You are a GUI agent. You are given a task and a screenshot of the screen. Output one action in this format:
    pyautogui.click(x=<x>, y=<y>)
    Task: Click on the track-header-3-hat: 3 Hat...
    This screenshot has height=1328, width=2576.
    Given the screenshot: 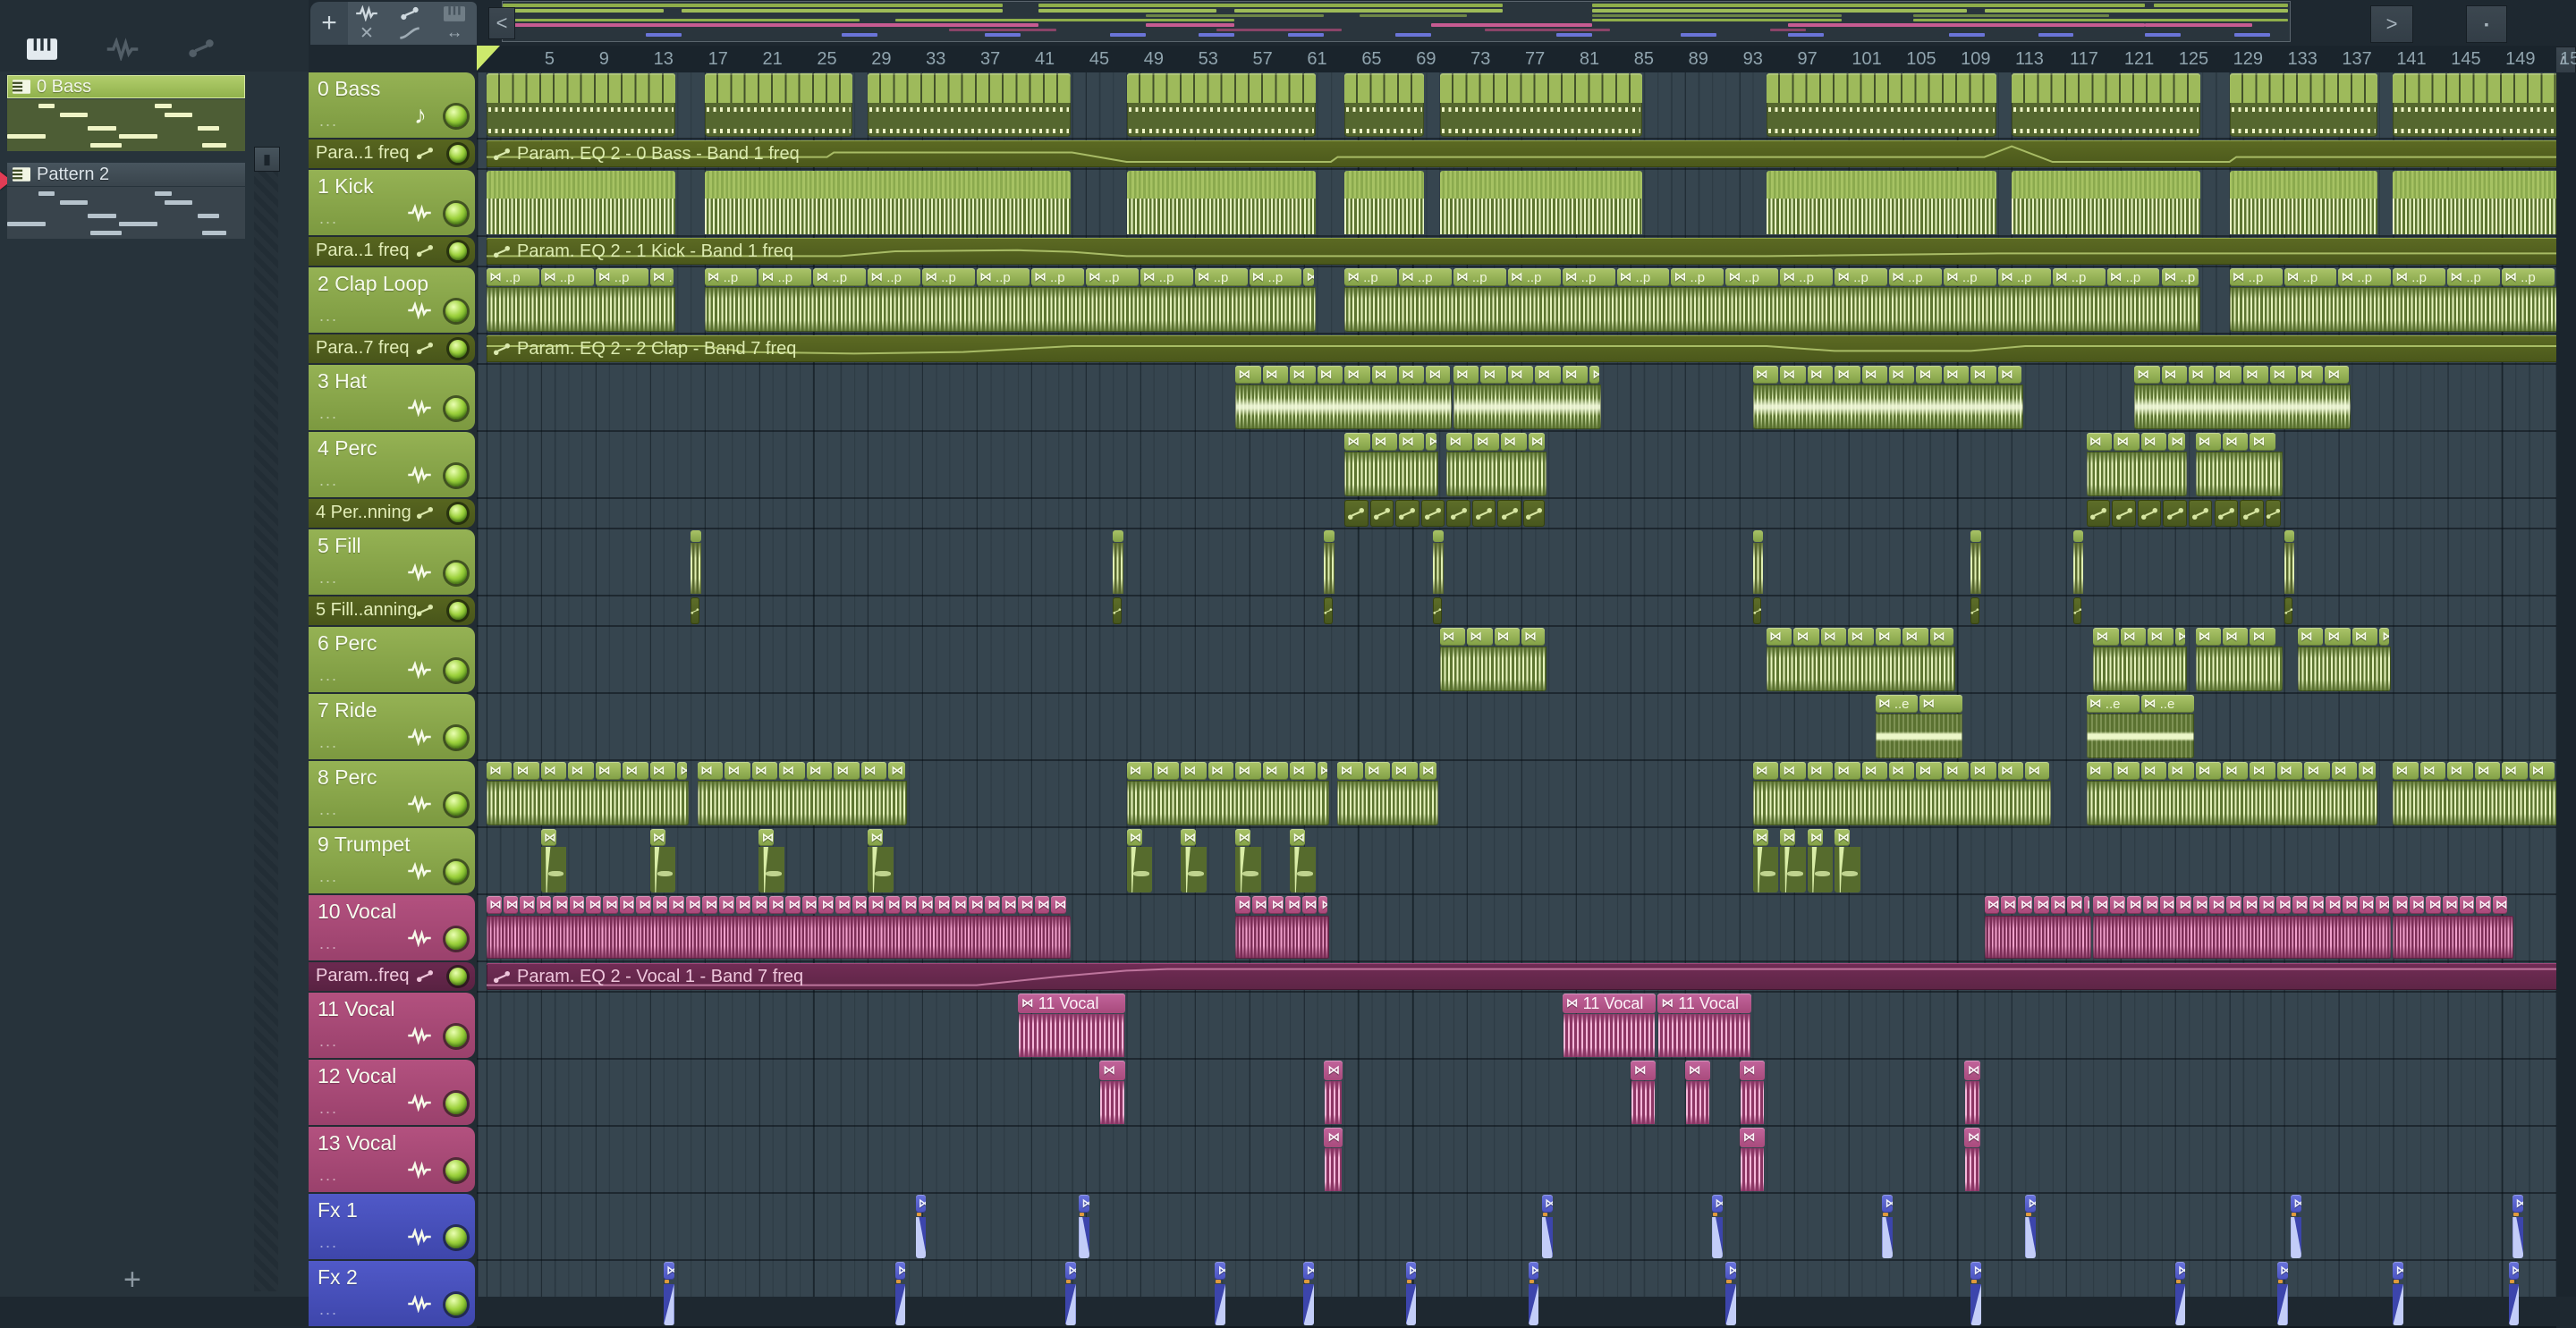 What is the action you would take?
    pyautogui.click(x=392, y=397)
    